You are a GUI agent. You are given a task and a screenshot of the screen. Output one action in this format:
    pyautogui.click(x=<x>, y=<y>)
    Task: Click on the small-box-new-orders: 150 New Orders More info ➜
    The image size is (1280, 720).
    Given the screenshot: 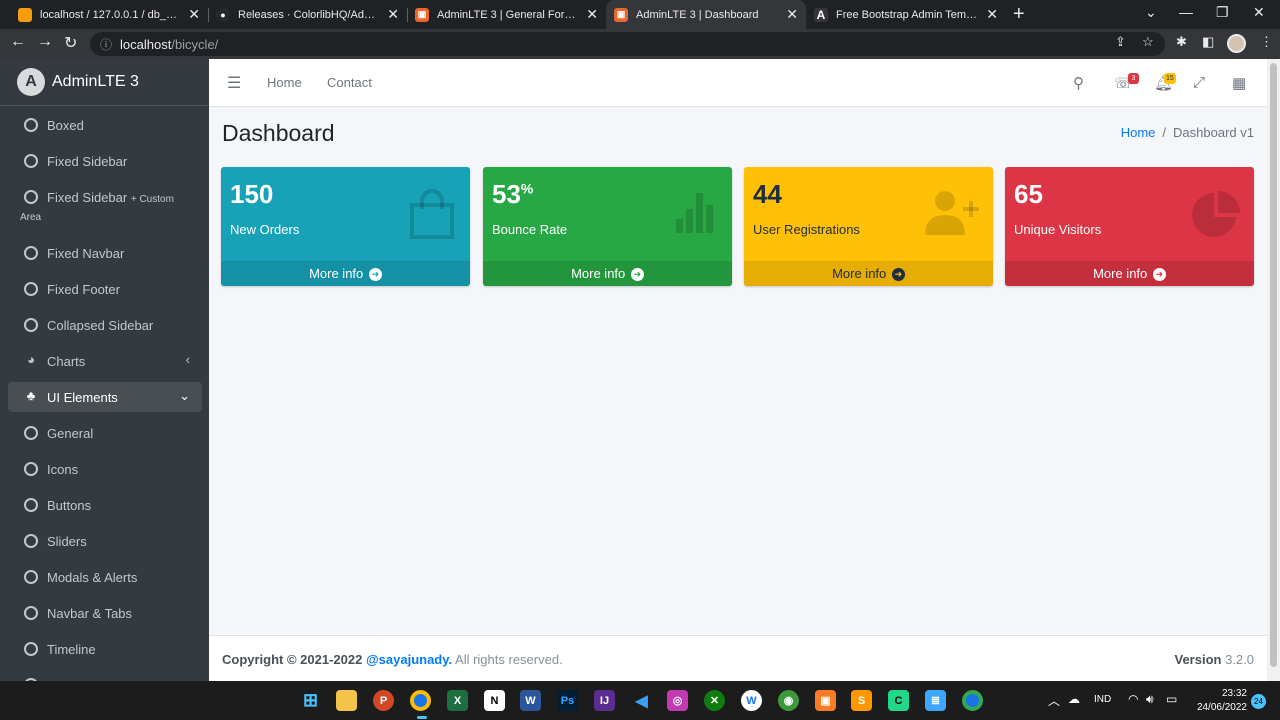 What is the action you would take?
    pyautogui.click(x=345, y=226)
    